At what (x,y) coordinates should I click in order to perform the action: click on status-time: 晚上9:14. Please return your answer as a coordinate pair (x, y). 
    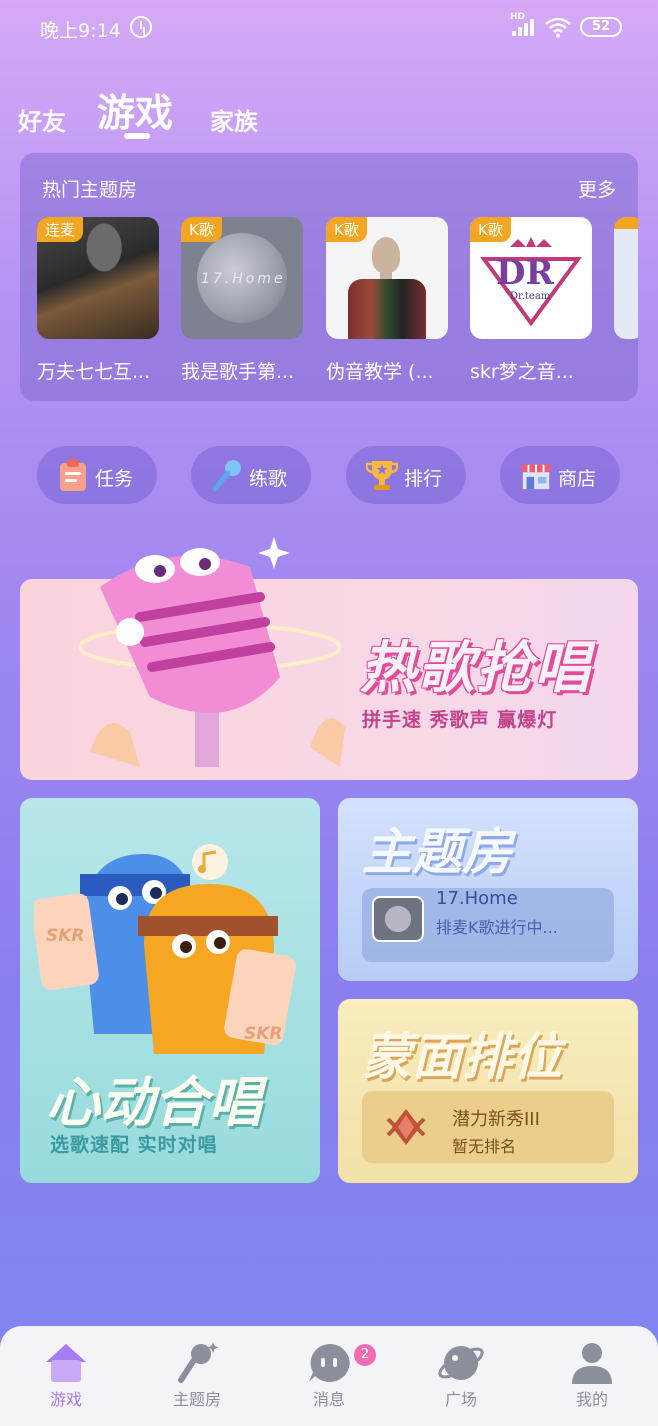
    Looking at the image, I should click on (80, 31).